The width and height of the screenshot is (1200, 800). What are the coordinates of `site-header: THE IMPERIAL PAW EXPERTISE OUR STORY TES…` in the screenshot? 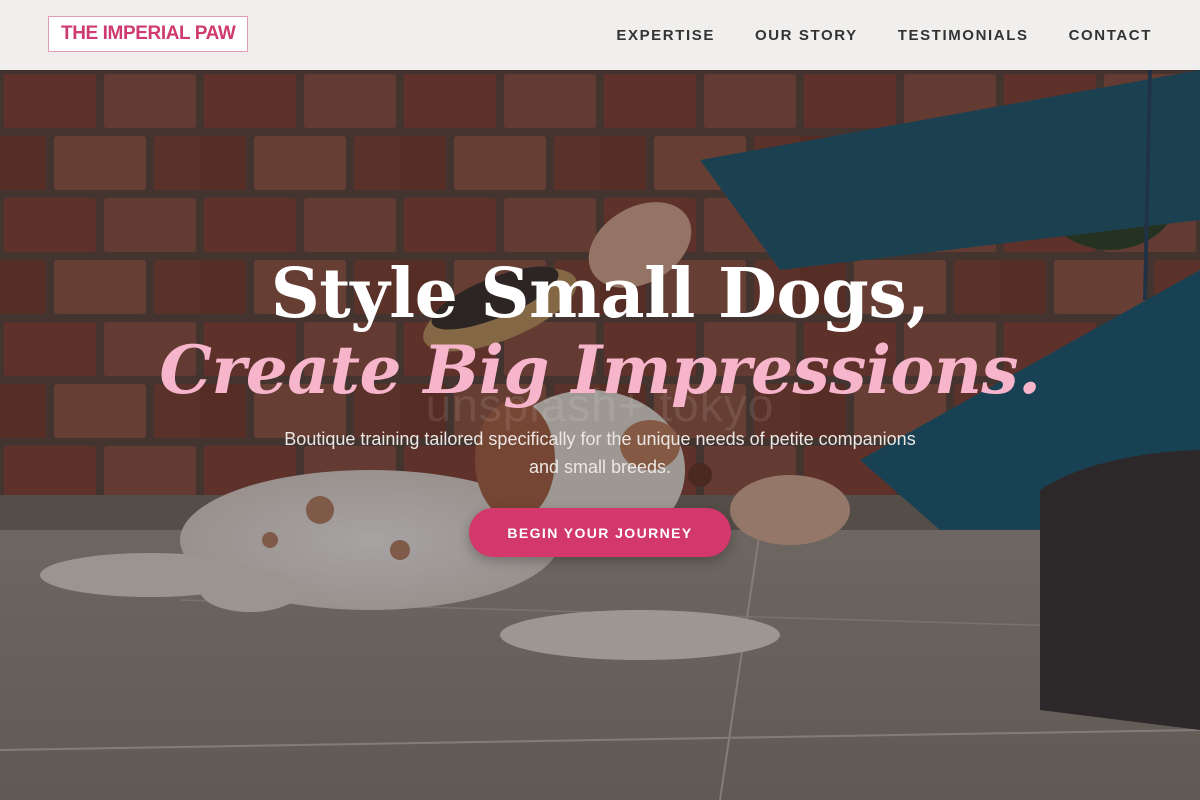 It's located at (600, 35).